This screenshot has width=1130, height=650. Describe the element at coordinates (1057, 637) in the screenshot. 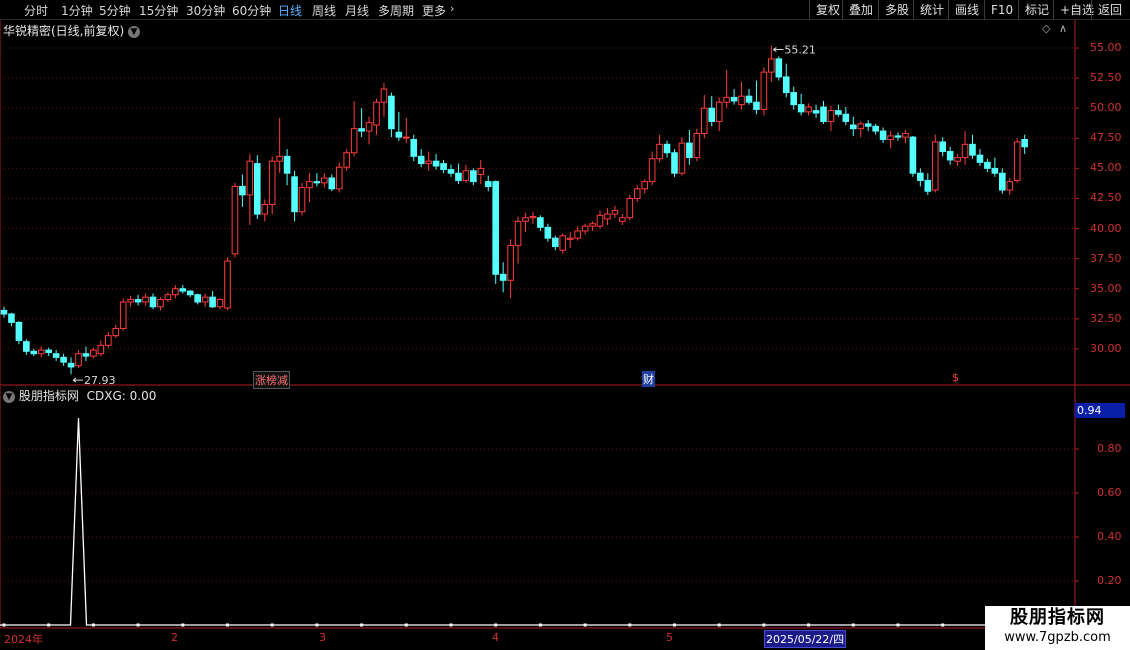

I see `watermark-url: www.7gpzb.com` at that location.